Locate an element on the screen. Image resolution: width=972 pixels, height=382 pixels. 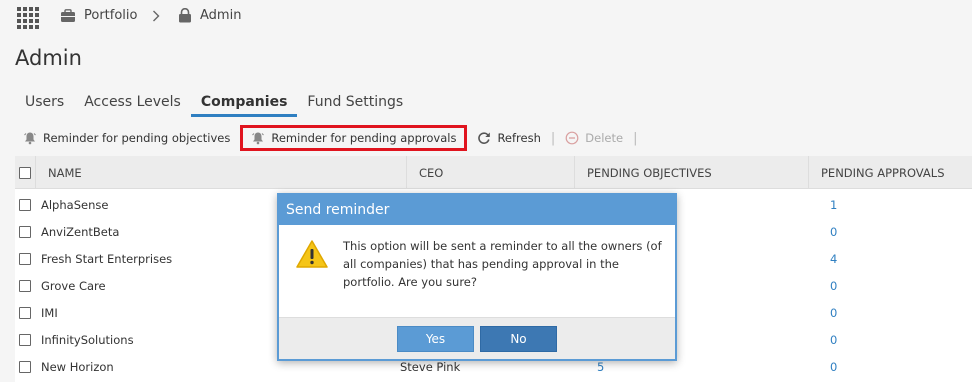
column-header-name: NAME is located at coordinates (221, 172).